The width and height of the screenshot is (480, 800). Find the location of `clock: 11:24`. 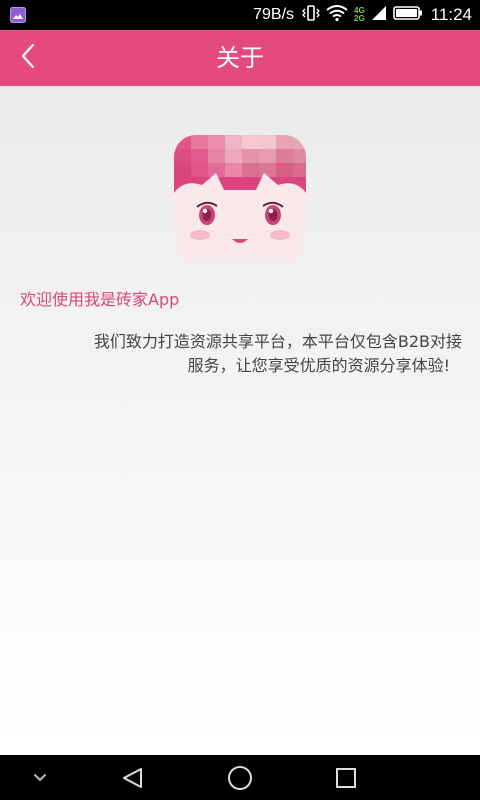

clock: 11:24 is located at coordinates (451, 14).